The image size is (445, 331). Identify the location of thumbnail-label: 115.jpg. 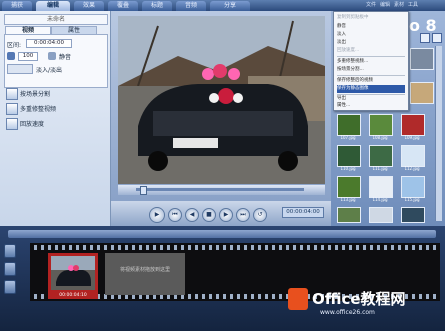
(412, 199).